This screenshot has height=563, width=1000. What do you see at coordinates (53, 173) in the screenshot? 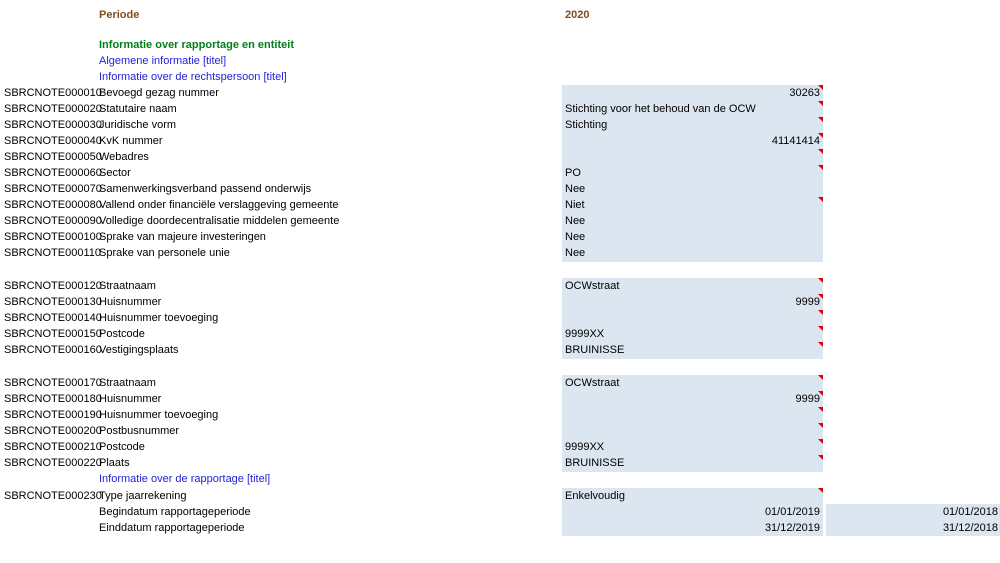
I see `row-code: SBRCNOTE000060` at bounding box center [53, 173].